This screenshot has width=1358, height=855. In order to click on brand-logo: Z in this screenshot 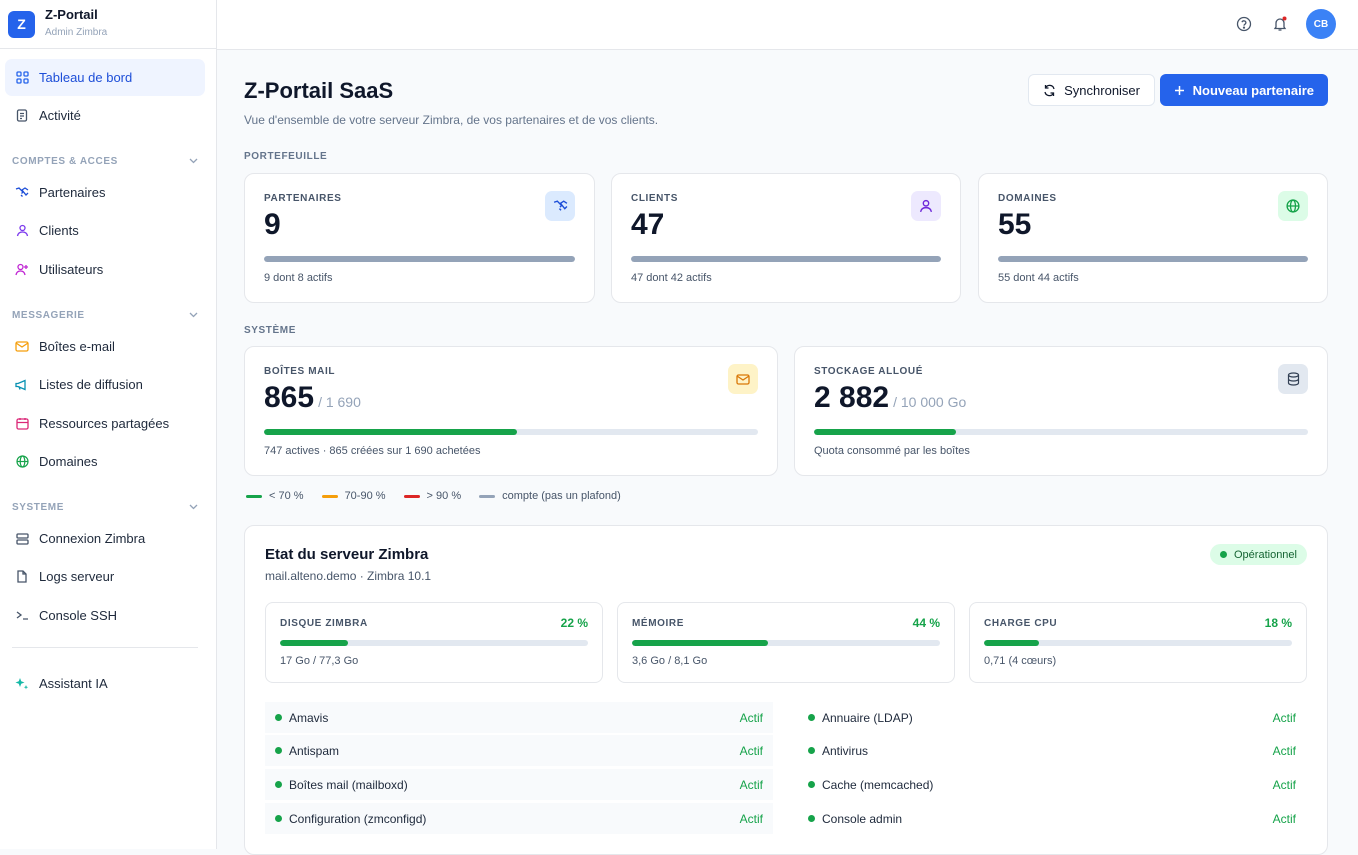, I will do `click(21, 24)`.